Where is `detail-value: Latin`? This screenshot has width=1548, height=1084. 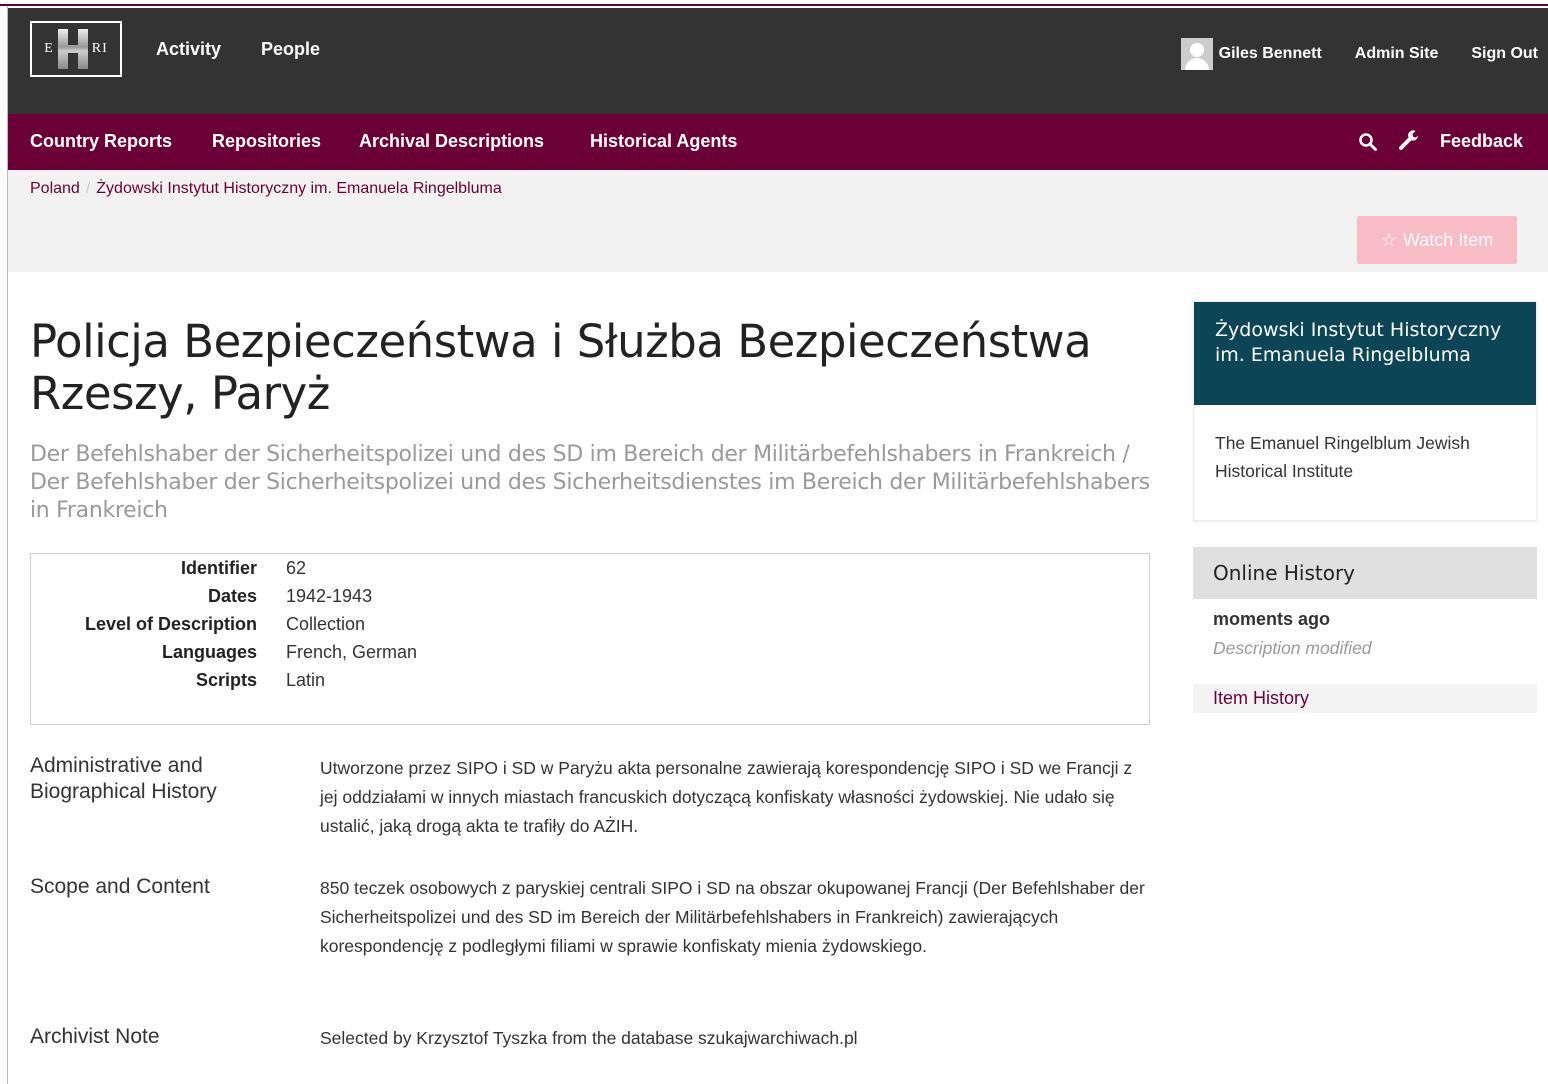 detail-value: Latin is located at coordinates (306, 680).